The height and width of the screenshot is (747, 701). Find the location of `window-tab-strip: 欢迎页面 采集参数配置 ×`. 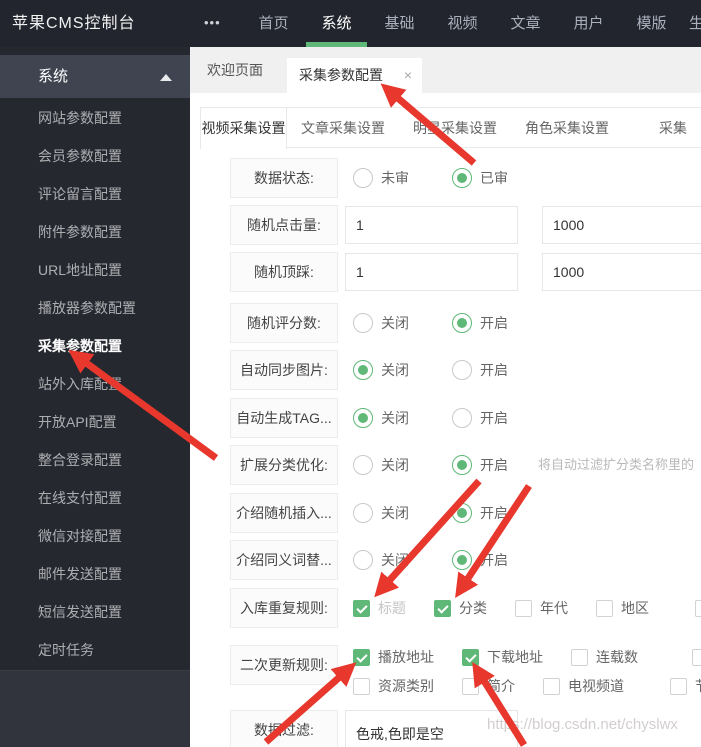

window-tab-strip: 欢迎页面 采集参数配置 × is located at coordinates (445, 70).